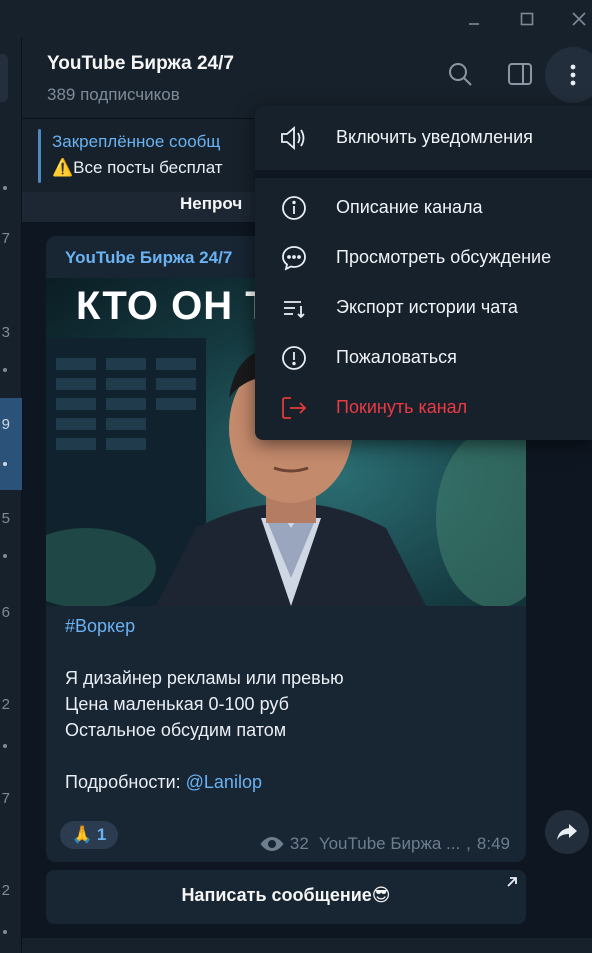 Image resolution: width=592 pixels, height=953 pixels. I want to click on chat-item-selected, so click(11, 444).